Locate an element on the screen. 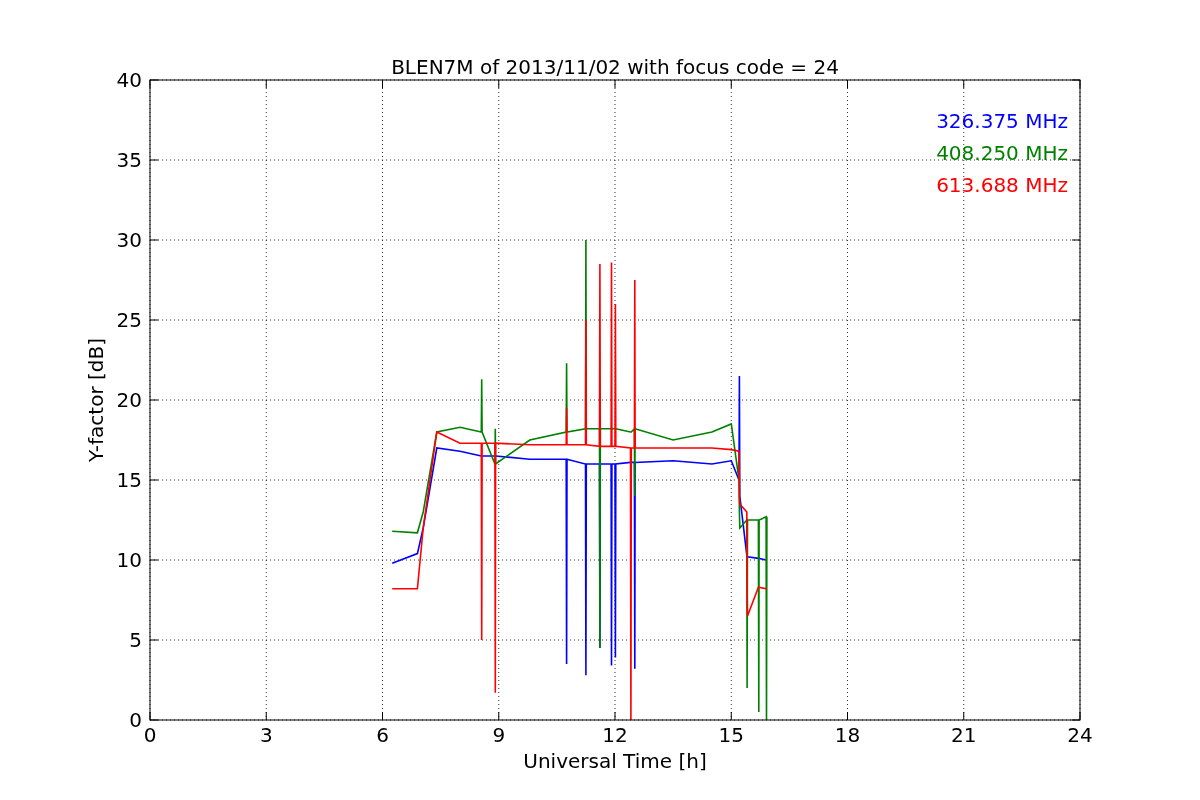 This screenshot has width=1200, height=800. tick-label: 10 is located at coordinates (129, 560).